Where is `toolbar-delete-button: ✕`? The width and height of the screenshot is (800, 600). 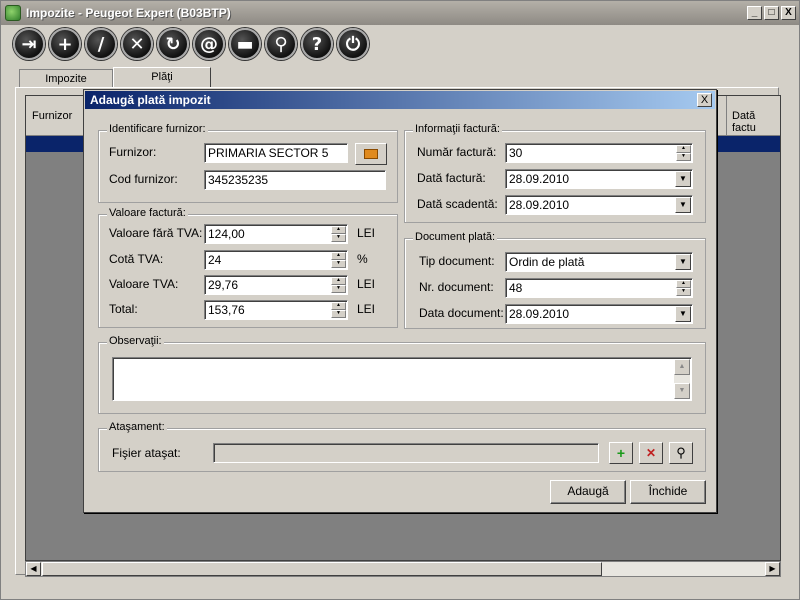 toolbar-delete-button: ✕ is located at coordinates (137, 44).